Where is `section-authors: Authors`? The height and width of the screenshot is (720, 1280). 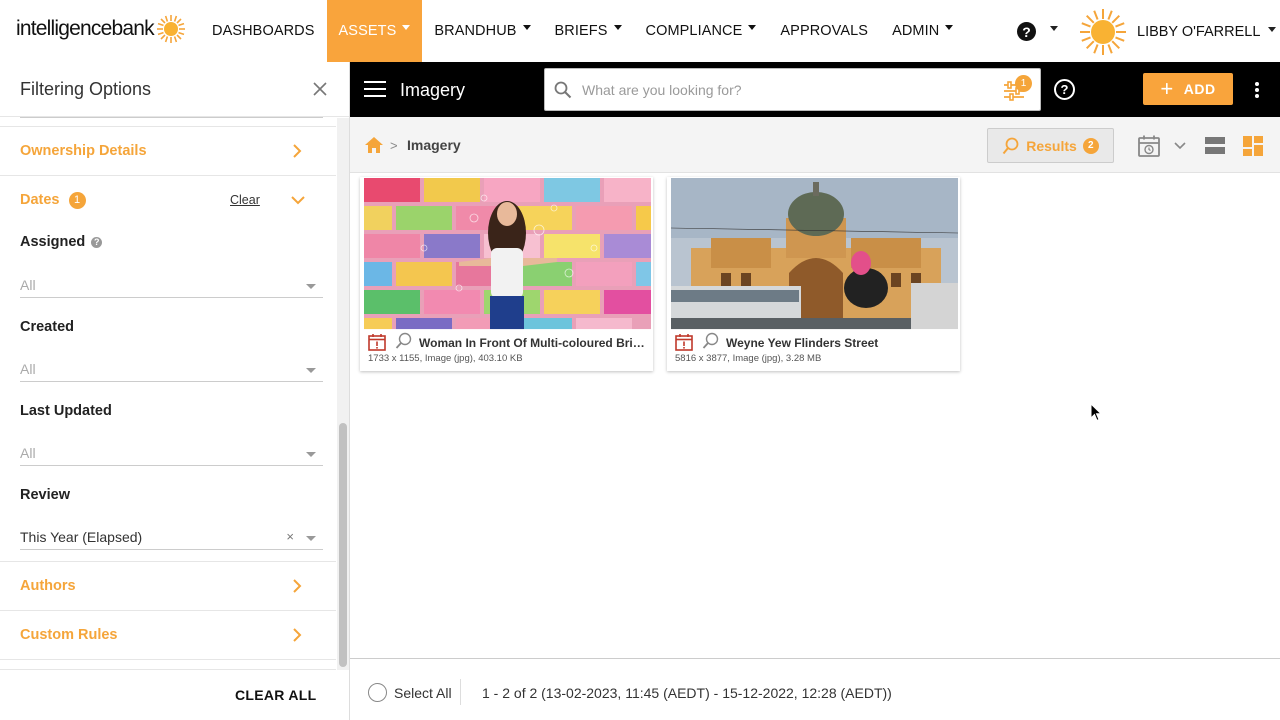 section-authors: Authors is located at coordinates (168, 586).